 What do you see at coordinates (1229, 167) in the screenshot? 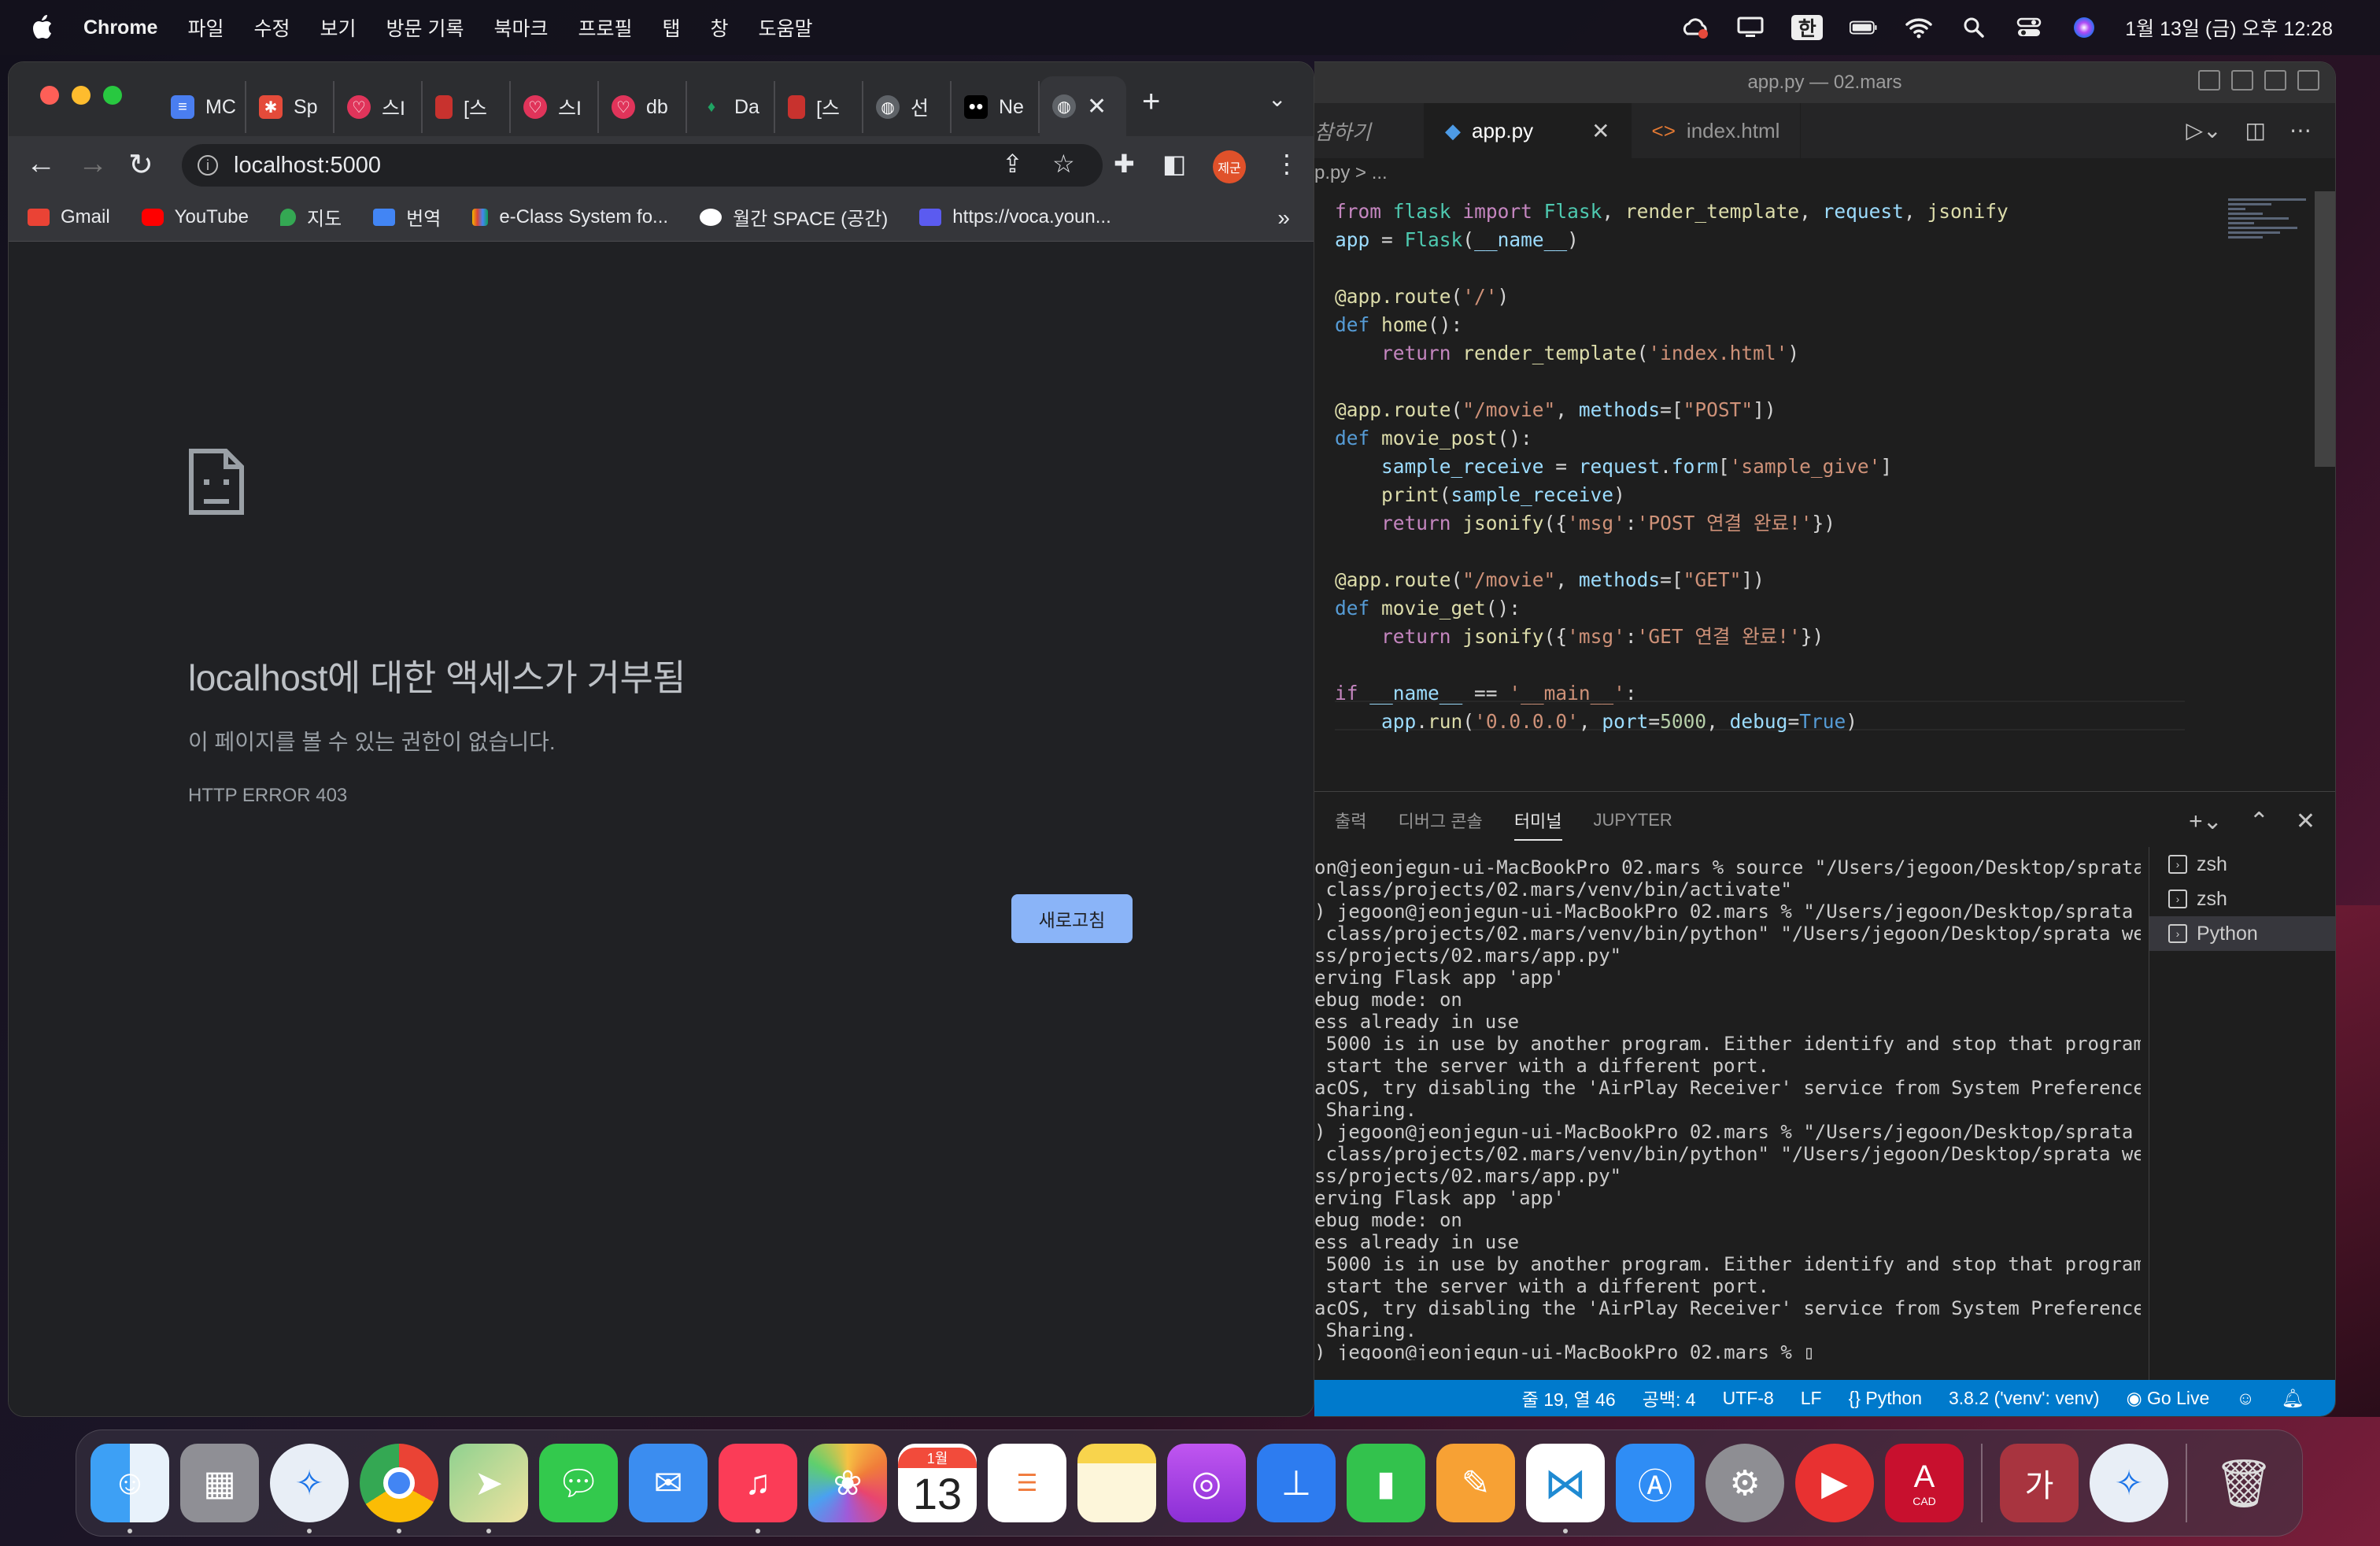
I see `profile-avatar: 제군` at bounding box center [1229, 167].